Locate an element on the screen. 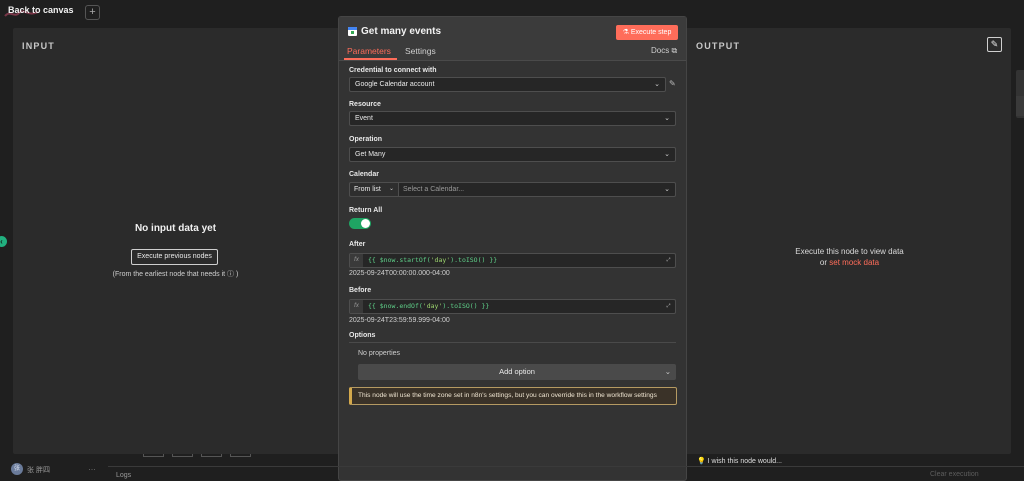 The width and height of the screenshot is (1024, 481). output-panel-title: OUTPUT is located at coordinates (718, 46).